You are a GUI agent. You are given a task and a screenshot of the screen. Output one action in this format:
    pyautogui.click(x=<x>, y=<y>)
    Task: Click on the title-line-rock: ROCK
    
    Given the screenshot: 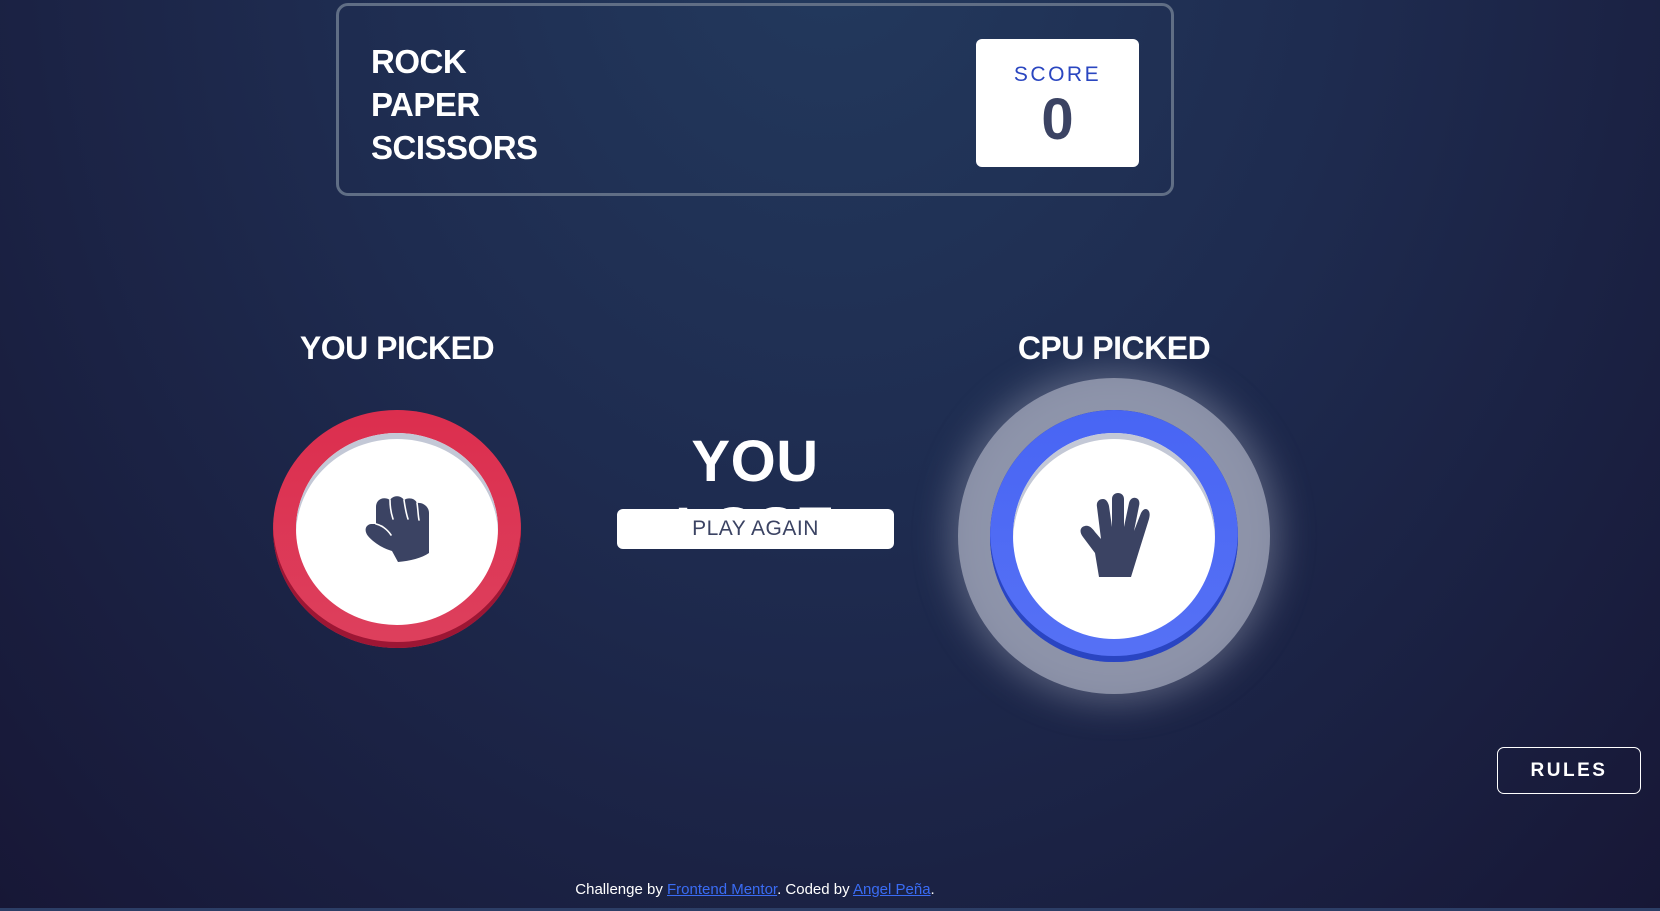 What is the action you would take?
    pyautogui.click(x=419, y=61)
    